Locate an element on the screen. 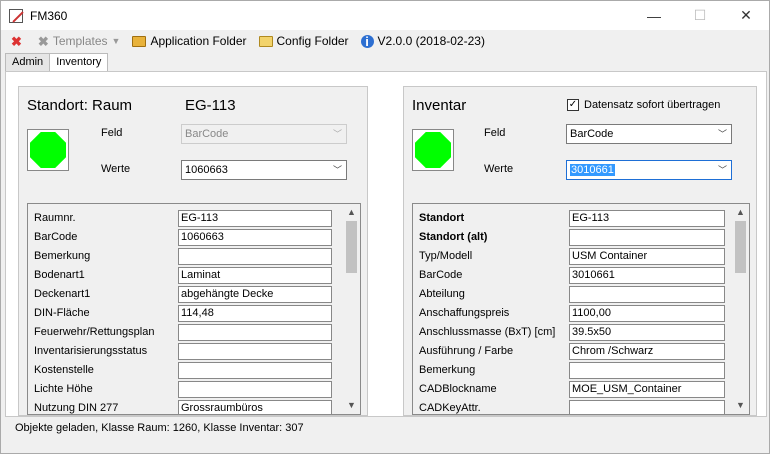 The width and height of the screenshot is (770, 454). templates-label: Templates is located at coordinates (80, 41).